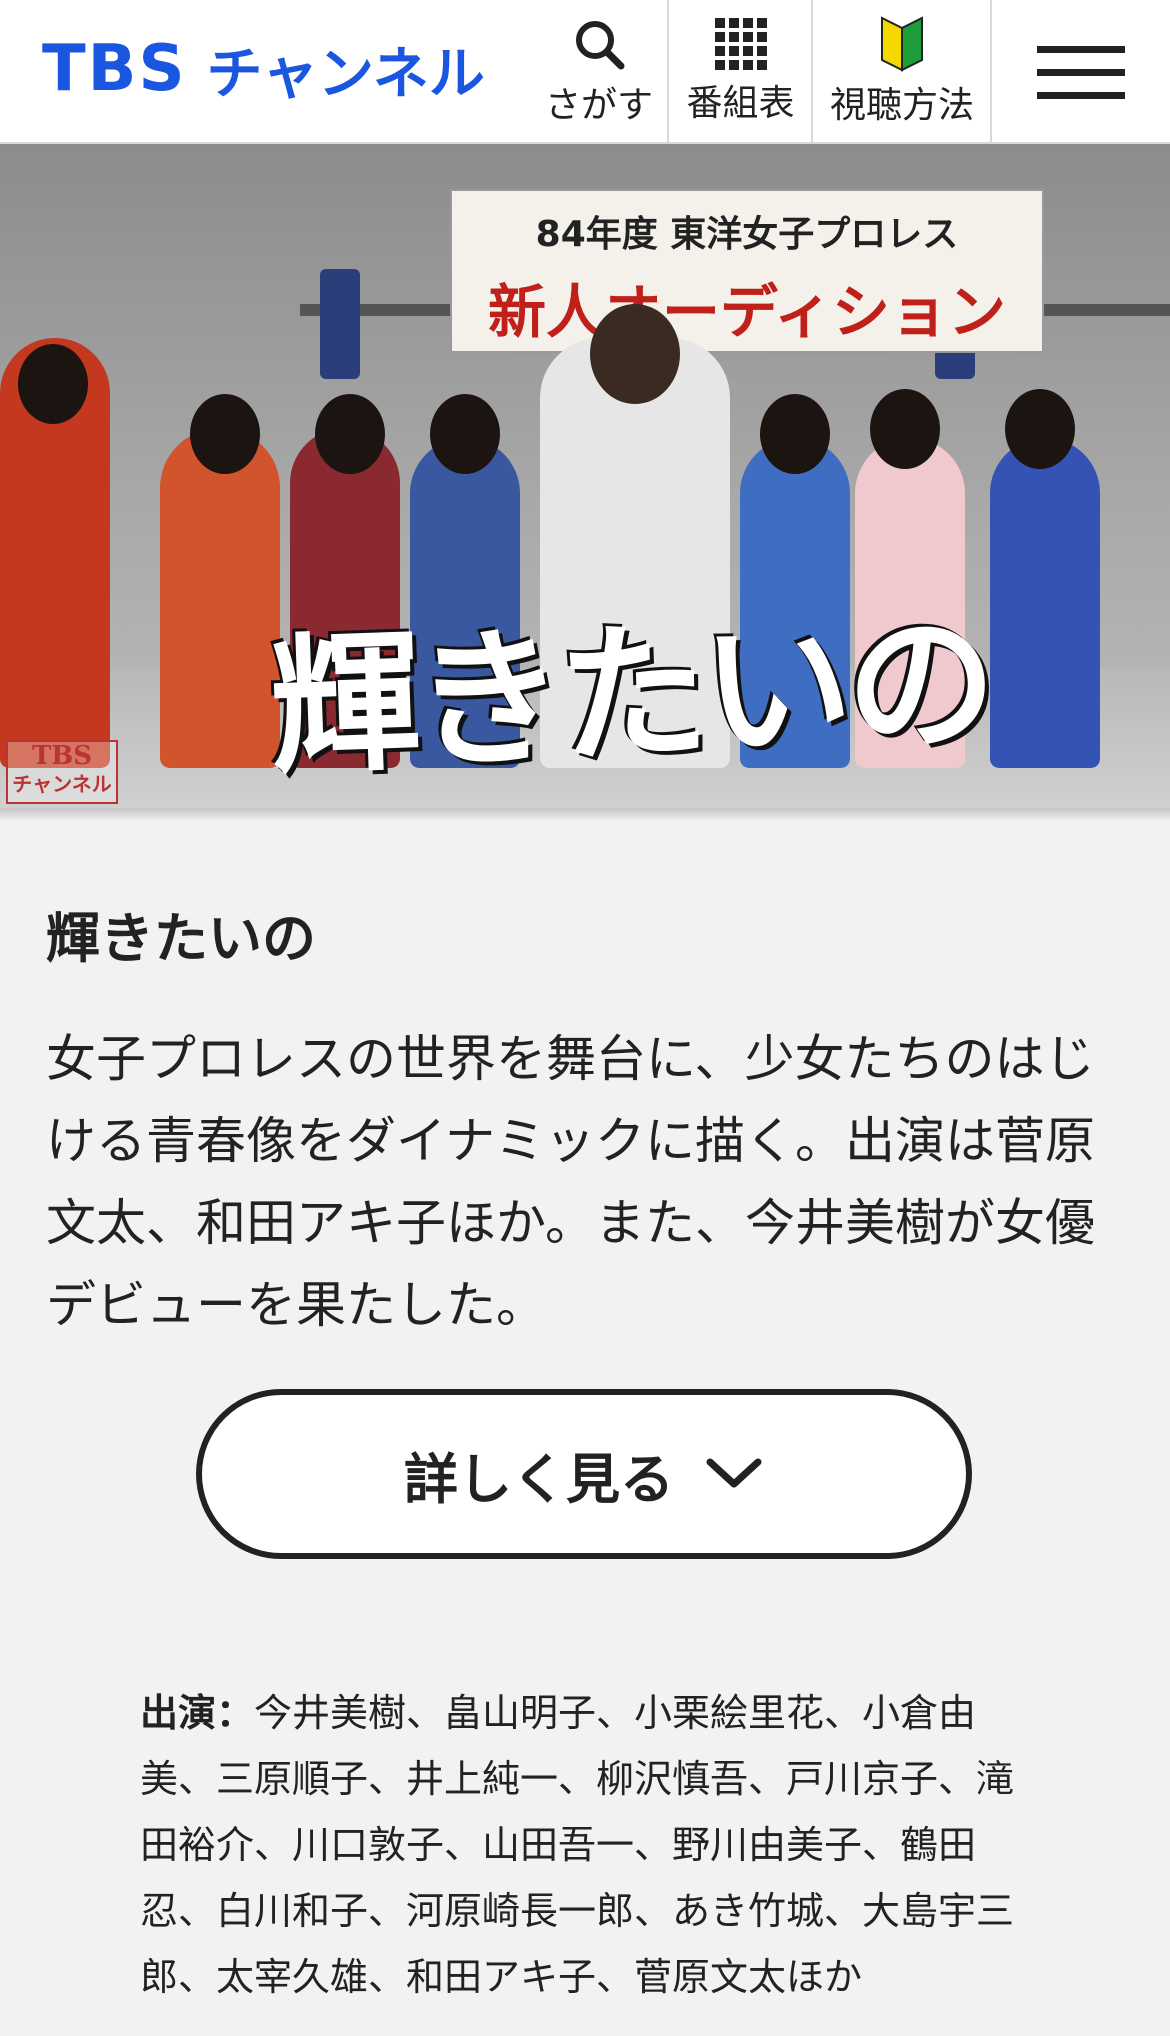  I want to click on logo-text-channel: チャンネル, so click(345, 74).